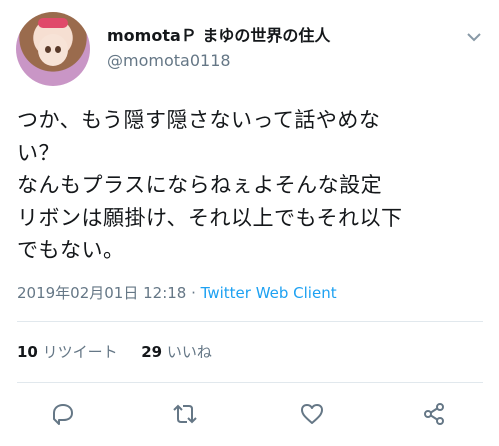 The image size is (499, 446). I want to click on tweet-stats: 10 リツイート 29 いいね, so click(114, 352).